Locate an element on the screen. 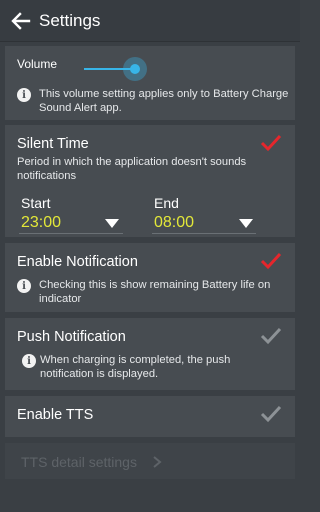  arrow-left-icon is located at coordinates (21, 20).